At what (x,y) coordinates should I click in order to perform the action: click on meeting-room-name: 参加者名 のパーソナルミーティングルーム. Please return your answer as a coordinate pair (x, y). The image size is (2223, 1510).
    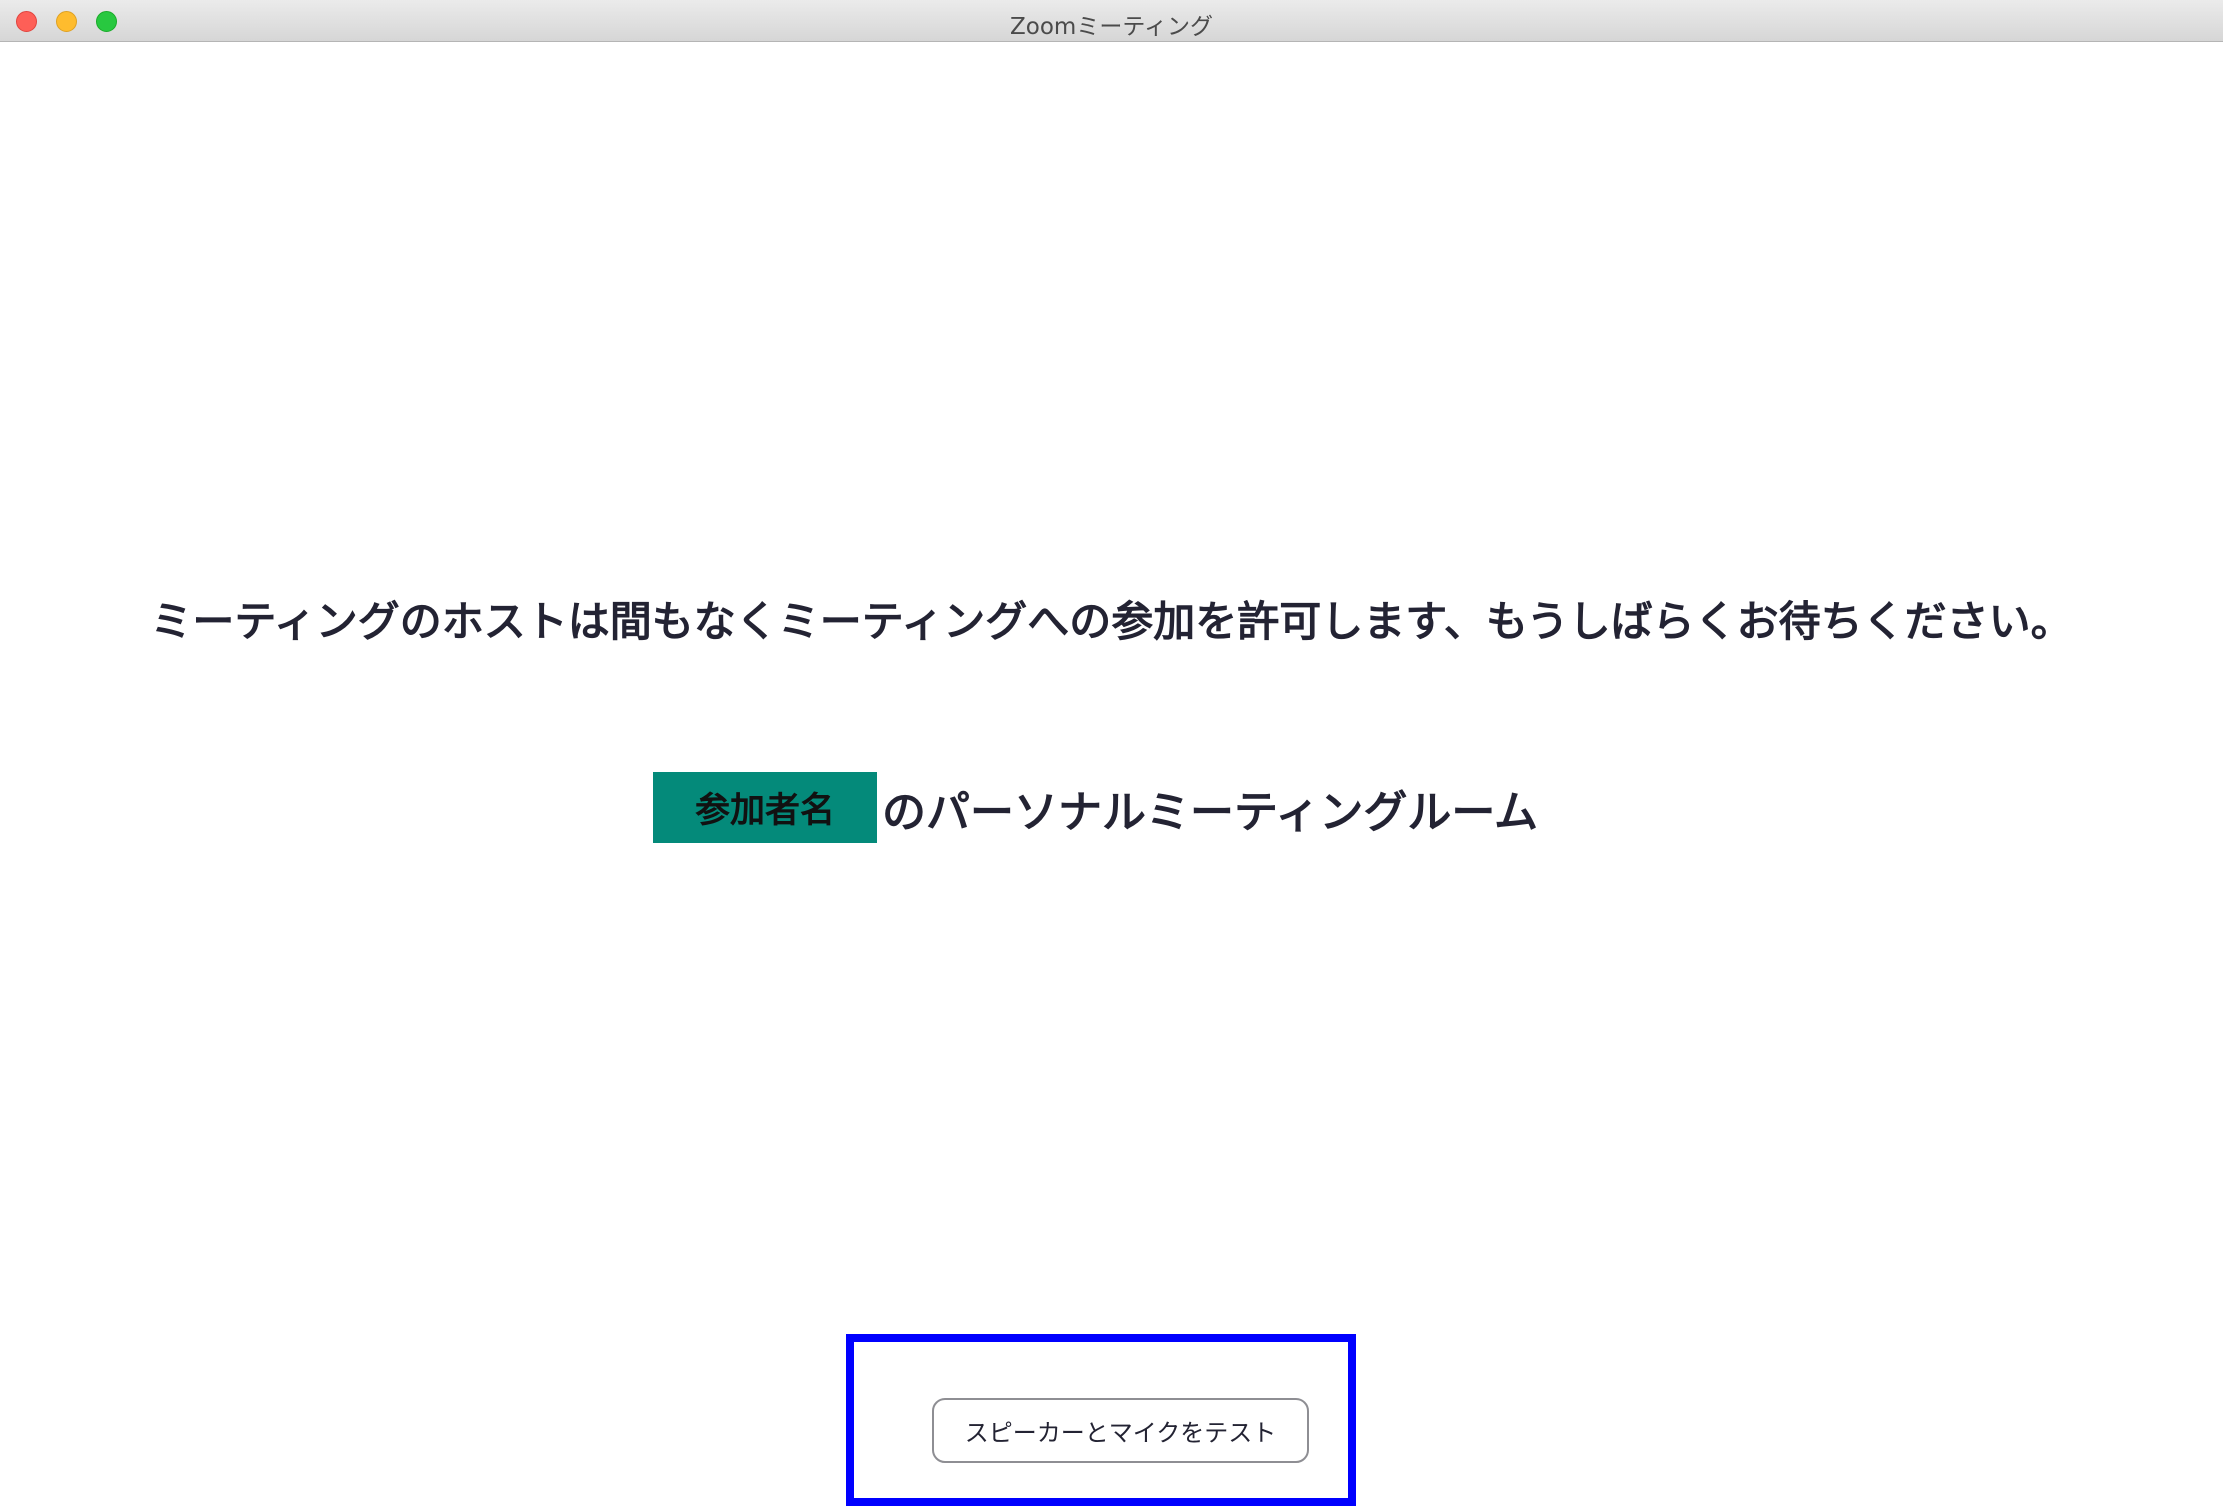
    Looking at the image, I should click on (1095, 807).